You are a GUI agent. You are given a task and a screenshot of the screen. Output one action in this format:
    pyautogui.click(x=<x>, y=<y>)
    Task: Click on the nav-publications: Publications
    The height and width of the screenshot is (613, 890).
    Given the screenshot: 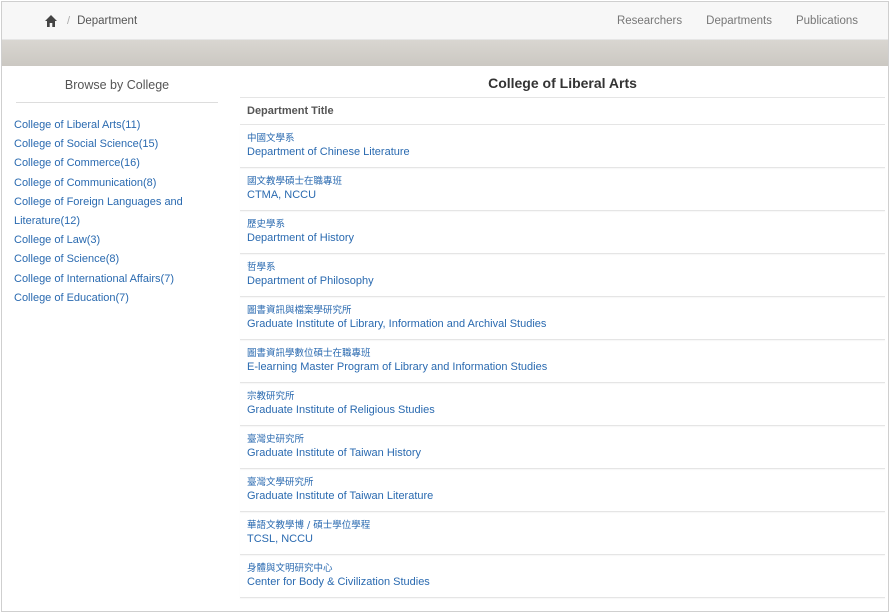 What is the action you would take?
    pyautogui.click(x=827, y=21)
    